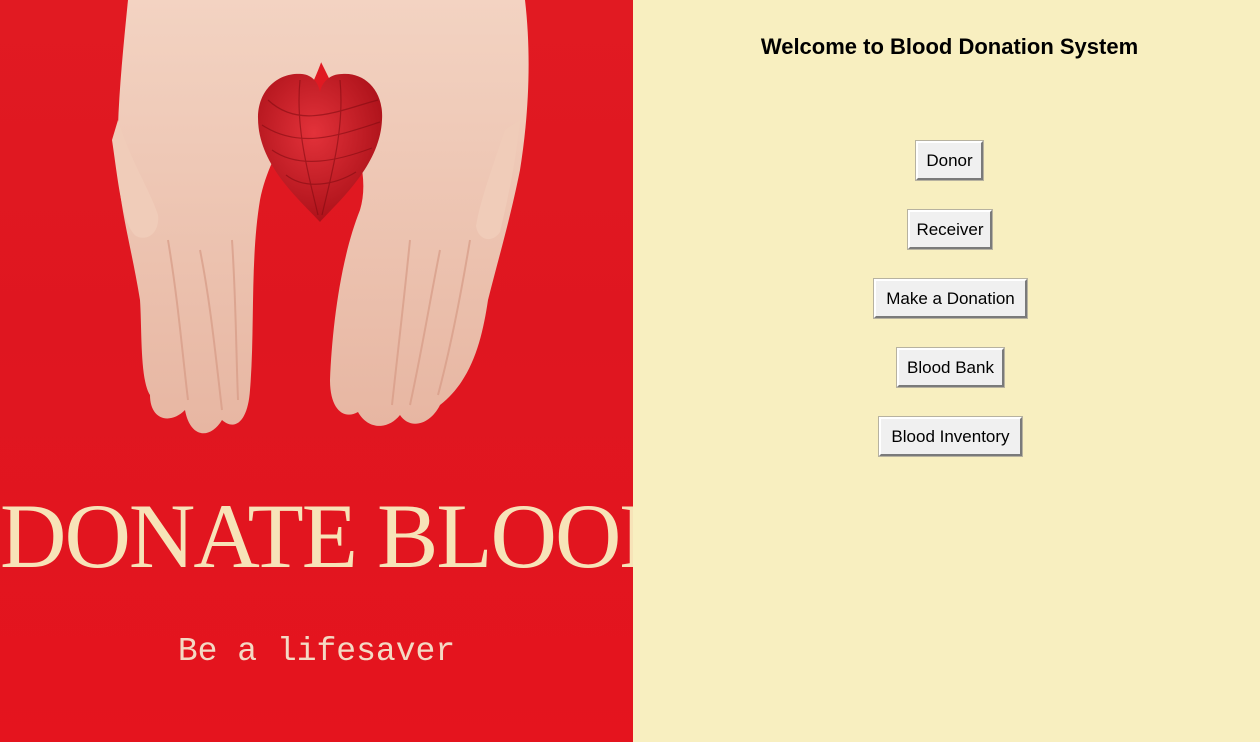 The width and height of the screenshot is (1260, 742). I want to click on page-title: Welcome to Blood Donation System, so click(949, 46).